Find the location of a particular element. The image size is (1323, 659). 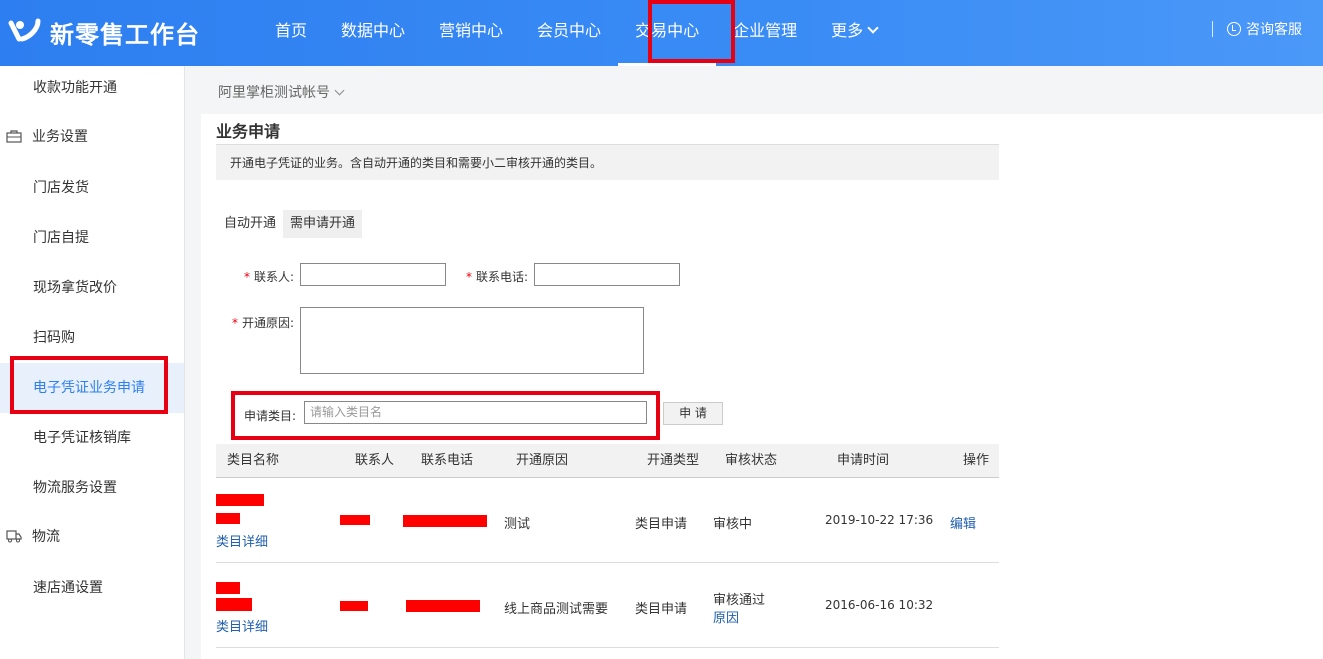

sidebar-item-label: 扫码购 is located at coordinates (54, 338).